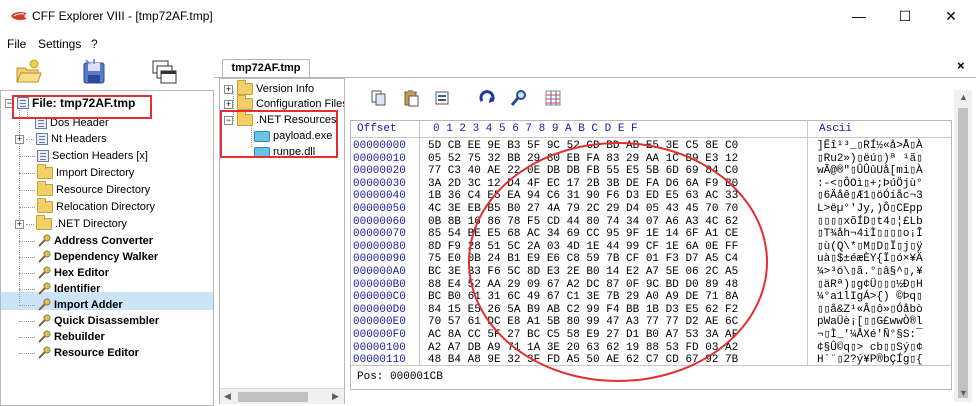 Image resolution: width=976 pixels, height=406 pixels. Describe the element at coordinates (106, 257) in the screenshot. I see `tree-item-label: Dependency Walker` at that location.